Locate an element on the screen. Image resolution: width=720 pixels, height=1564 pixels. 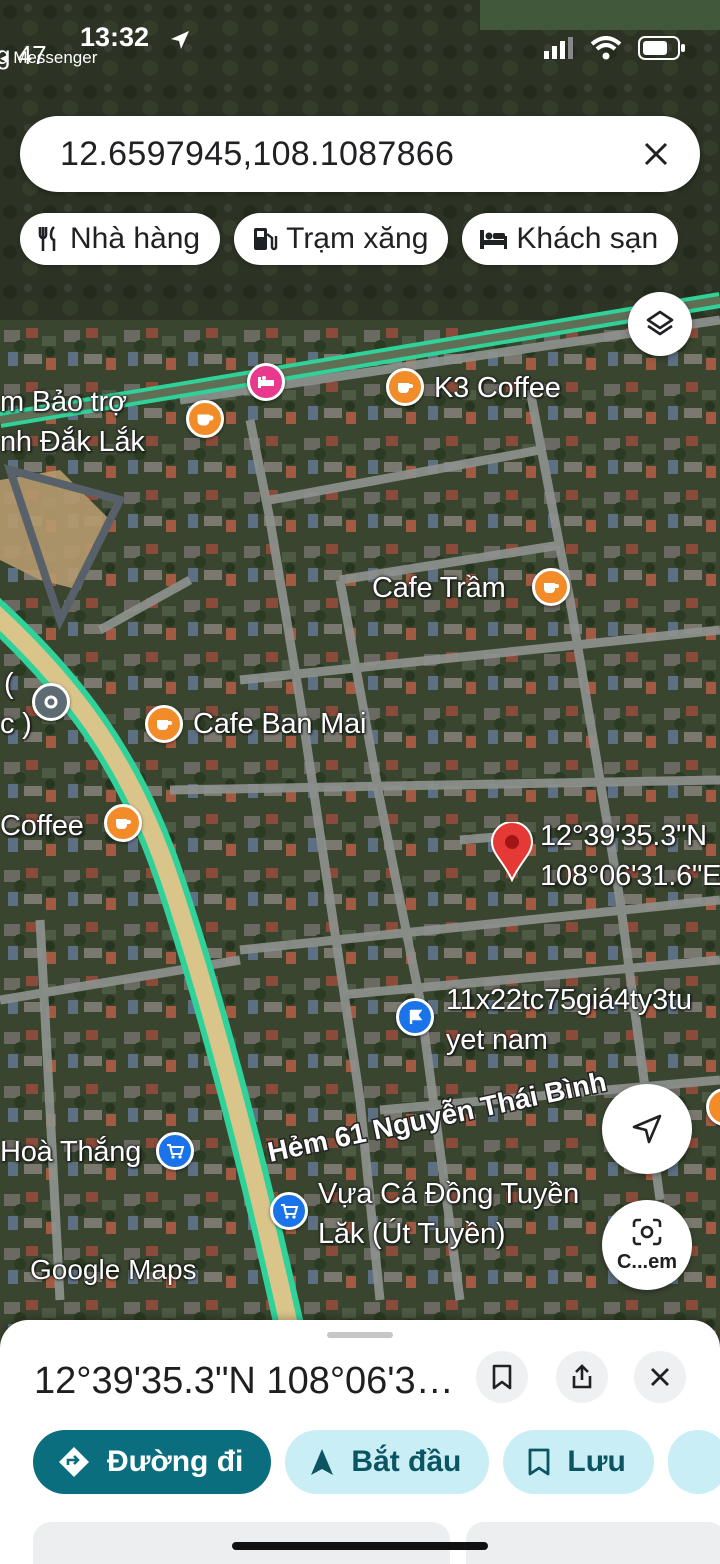
poi-landmark-icon is located at coordinates (51, 702).